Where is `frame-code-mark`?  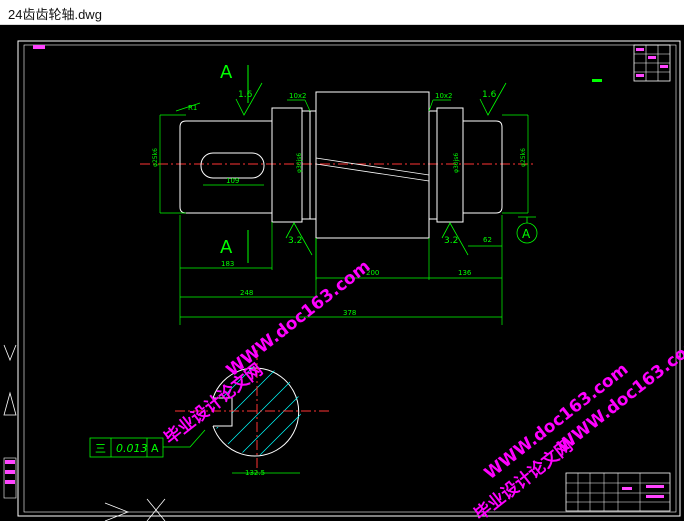 frame-code-mark is located at coordinates (39, 47).